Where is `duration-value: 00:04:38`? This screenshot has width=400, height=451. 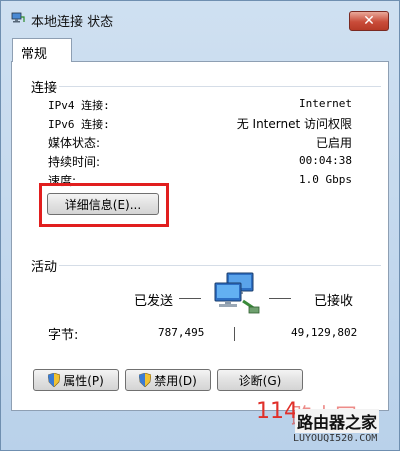
duration-value: 00:04:38 is located at coordinates (325, 160).